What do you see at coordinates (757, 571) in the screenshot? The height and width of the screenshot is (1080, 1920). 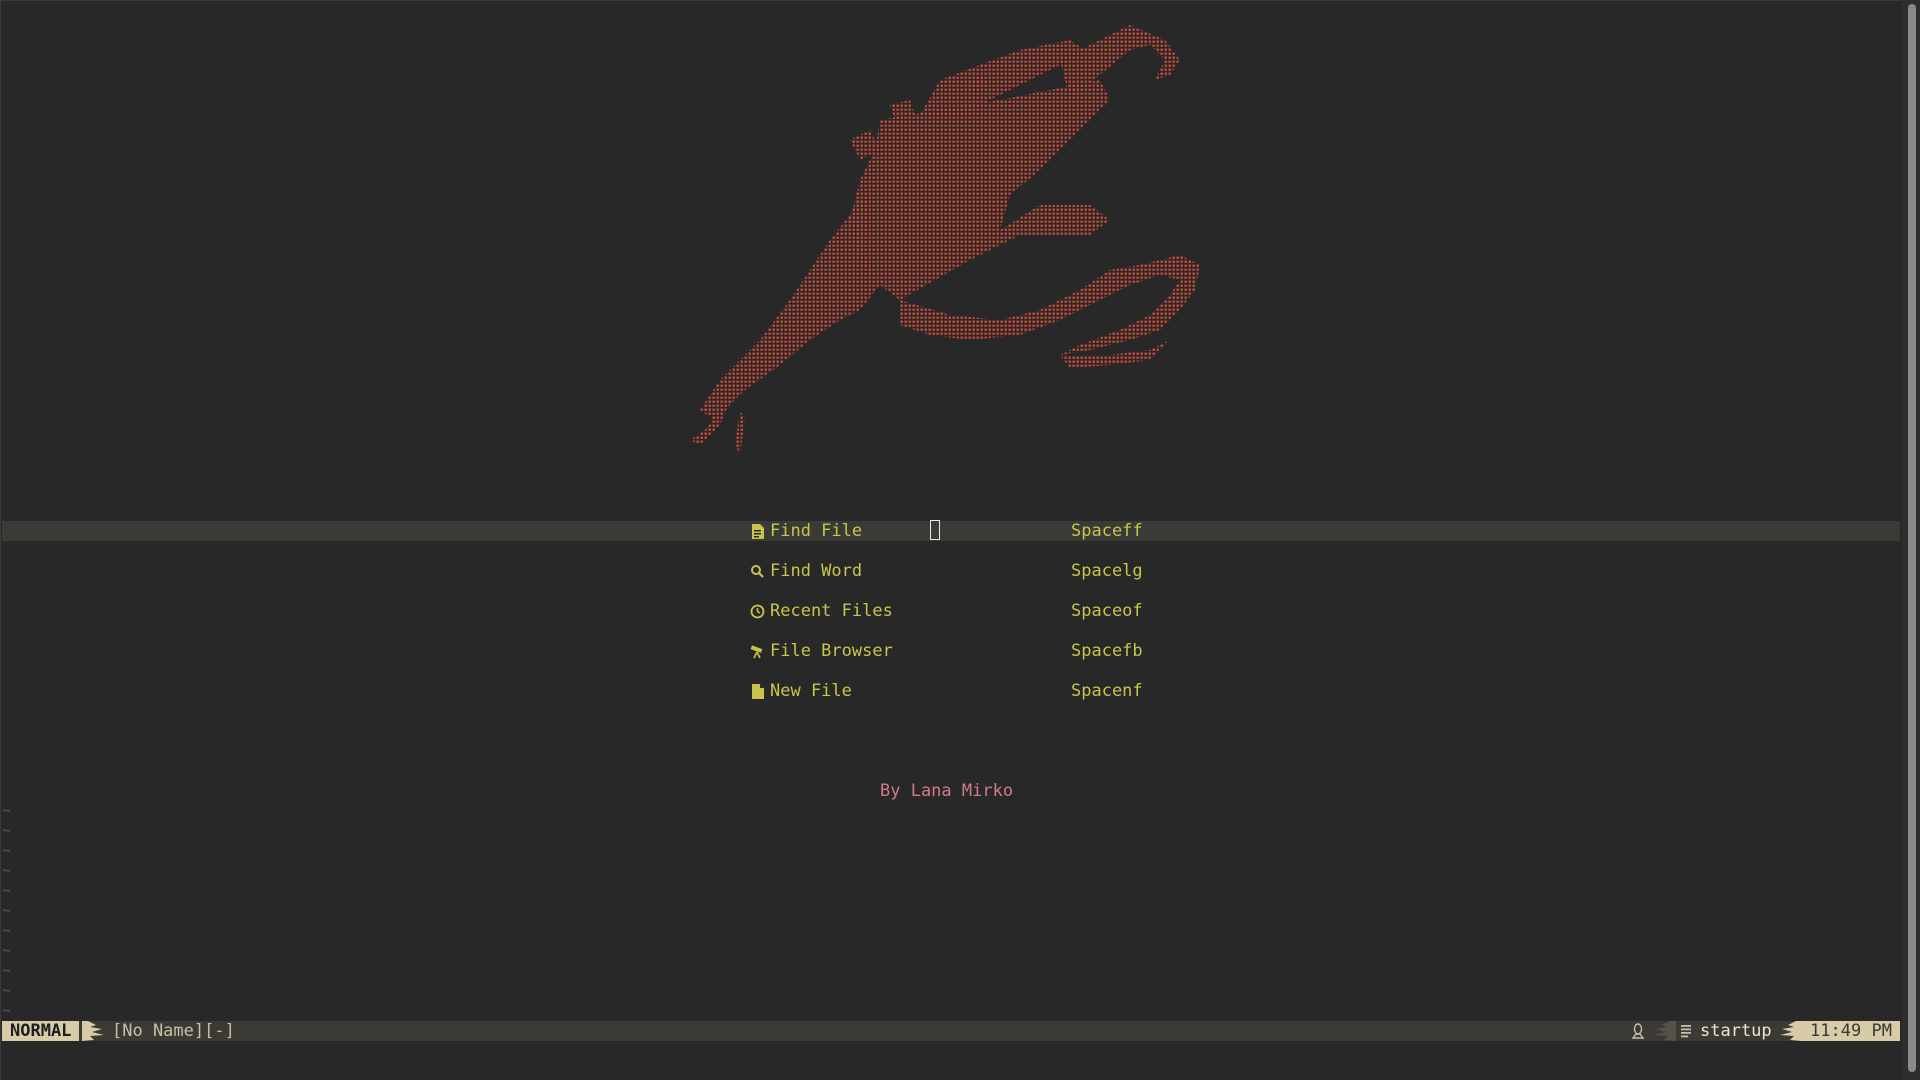 I see `search-icon` at bounding box center [757, 571].